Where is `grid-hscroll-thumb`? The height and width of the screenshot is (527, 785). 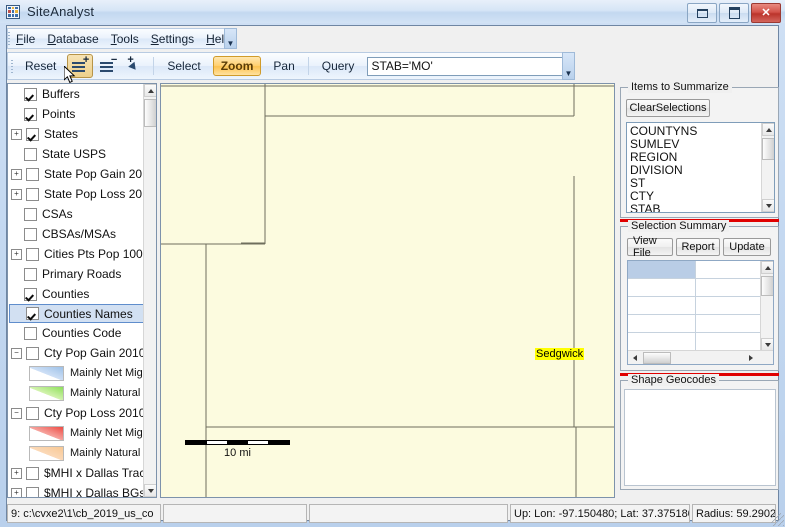
grid-hscroll-thumb is located at coordinates (657, 357).